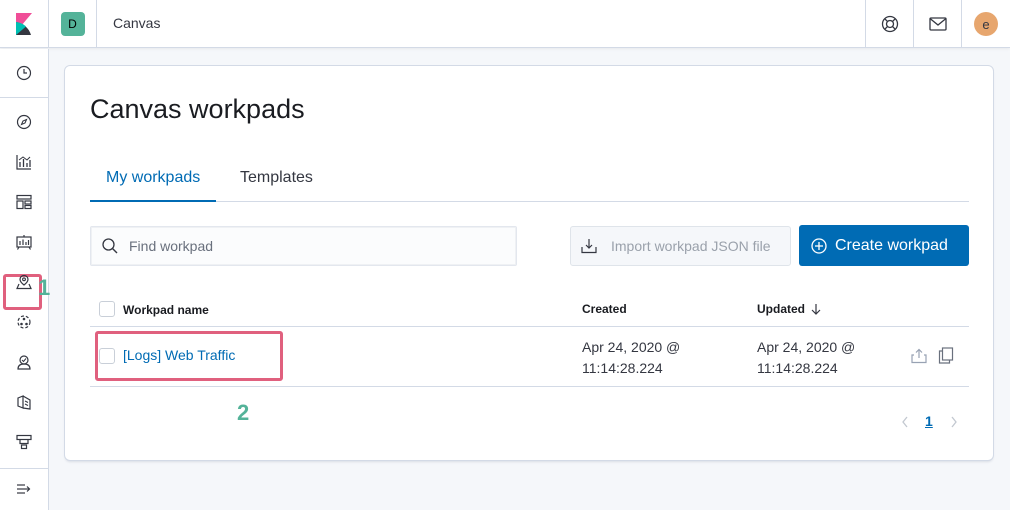 This screenshot has width=1010, height=510. I want to click on logs-icon, so click(24, 402).